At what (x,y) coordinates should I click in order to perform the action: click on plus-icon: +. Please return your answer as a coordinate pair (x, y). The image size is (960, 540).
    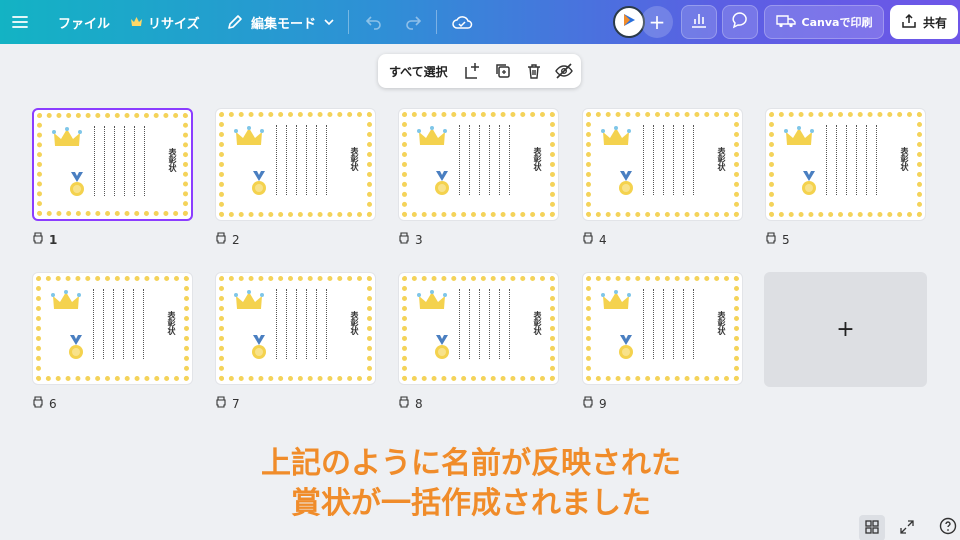
    Looking at the image, I should click on (845, 329).